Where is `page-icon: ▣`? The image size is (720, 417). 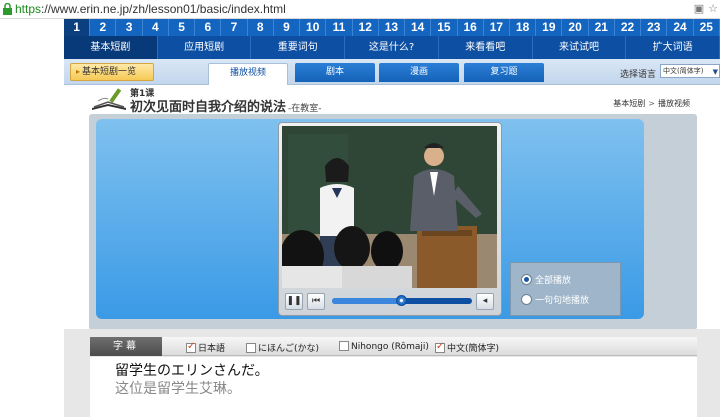
page-icon: ▣ is located at coordinates (699, 9).